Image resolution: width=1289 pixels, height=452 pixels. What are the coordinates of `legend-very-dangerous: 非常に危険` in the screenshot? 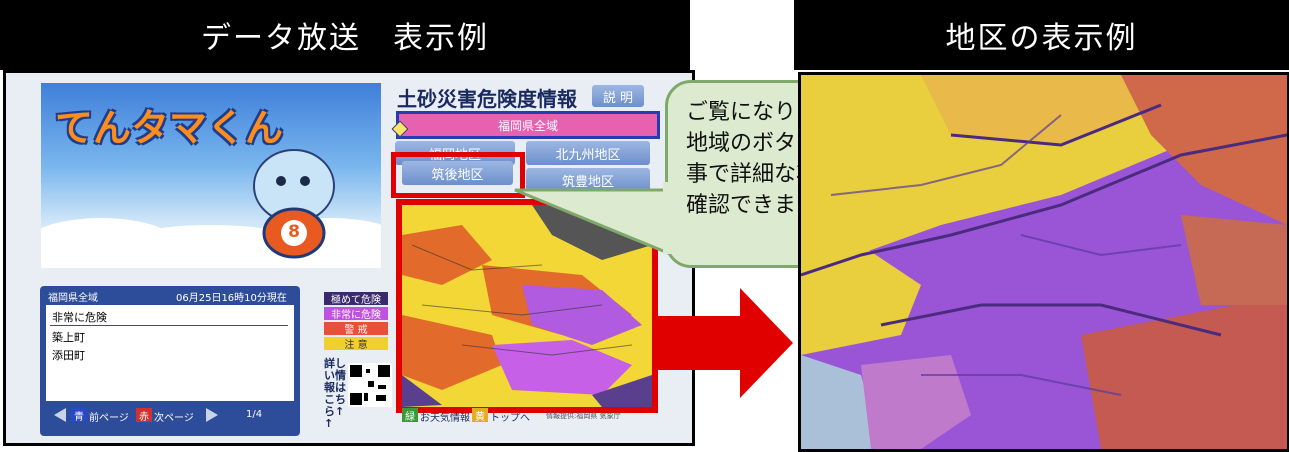 It's located at (356, 314).